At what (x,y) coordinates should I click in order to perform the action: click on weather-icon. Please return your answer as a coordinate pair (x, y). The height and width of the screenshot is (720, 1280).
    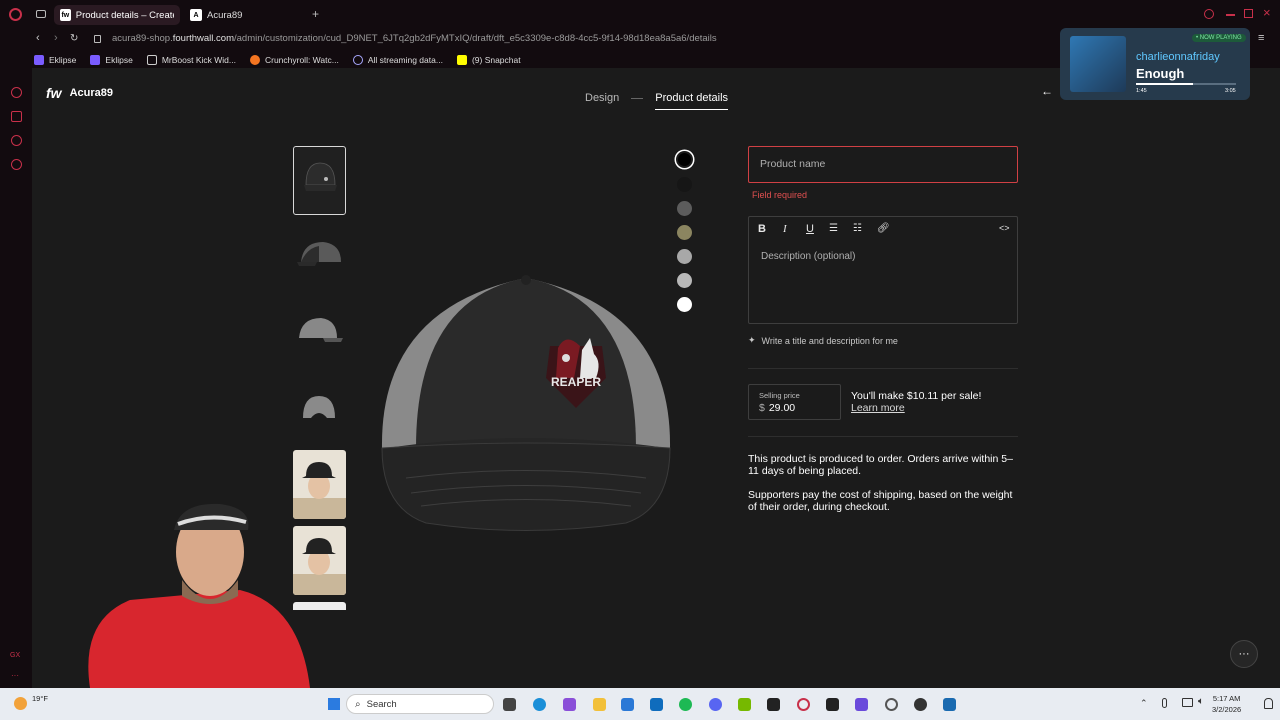
    Looking at the image, I should click on (20, 703).